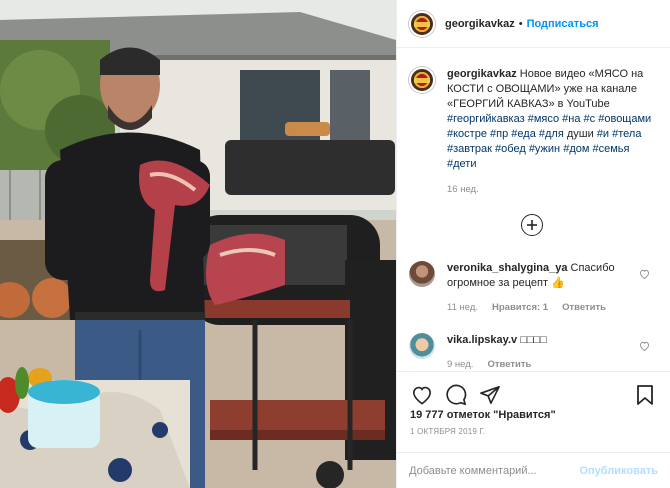 The width and height of the screenshot is (670, 488). Describe the element at coordinates (461, 164) in the screenshot. I see `hashtag: #дети` at that location.